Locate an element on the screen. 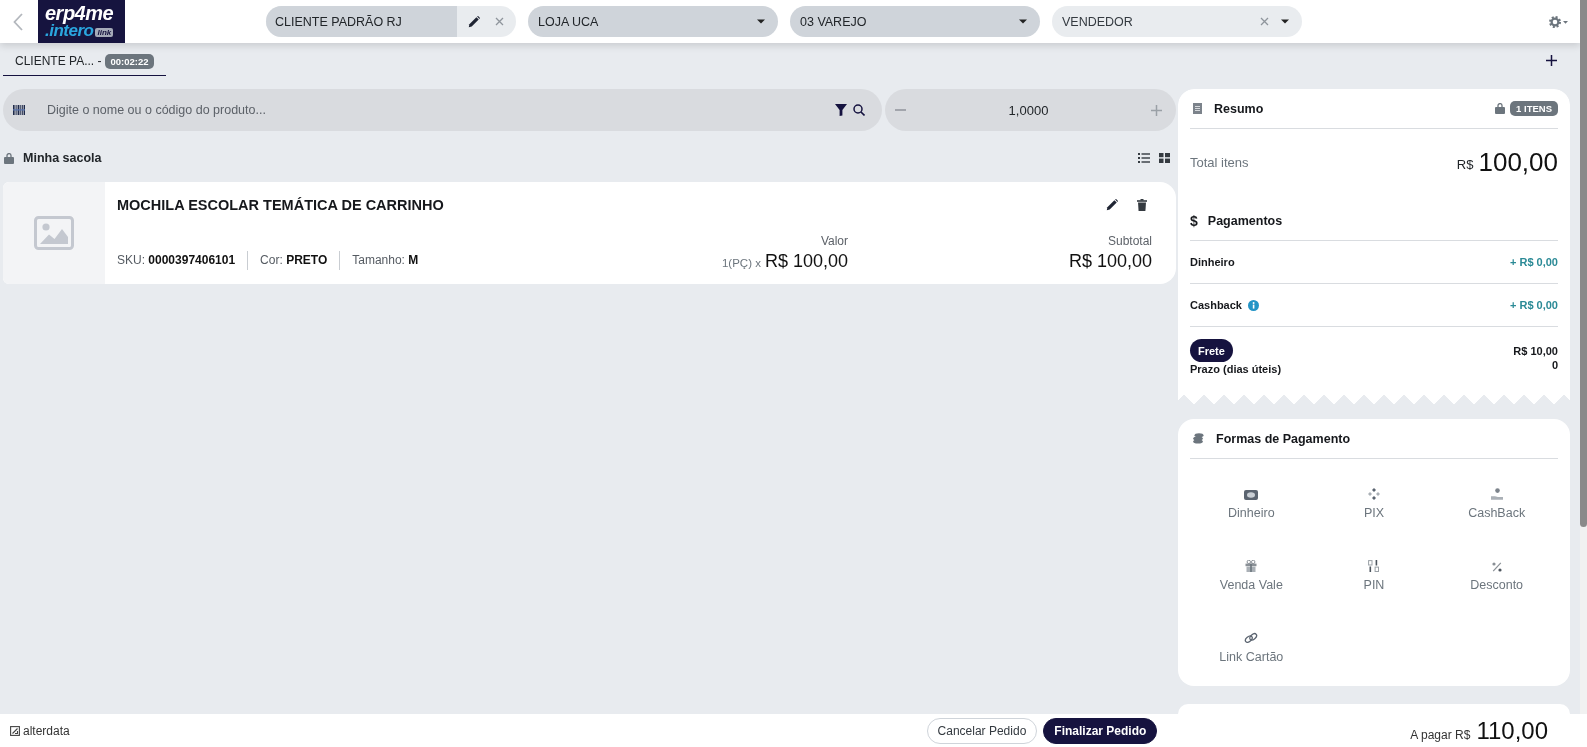  logo-icon is located at coordinates (15, 730).